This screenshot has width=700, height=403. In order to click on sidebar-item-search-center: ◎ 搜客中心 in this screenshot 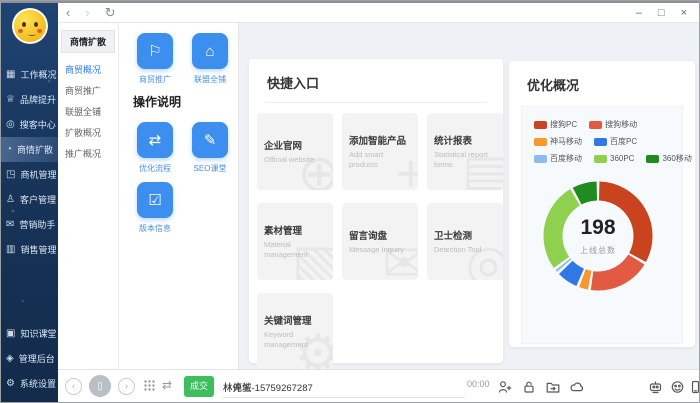, I will do `click(29, 124)`.